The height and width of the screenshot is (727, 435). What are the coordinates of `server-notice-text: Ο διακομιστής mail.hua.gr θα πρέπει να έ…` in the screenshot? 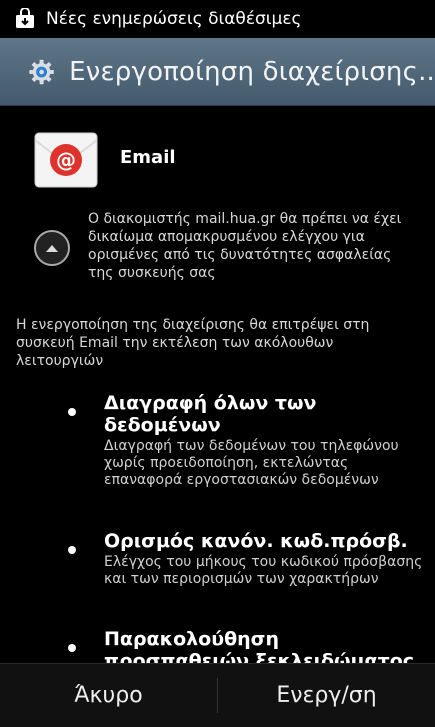 It's located at (245, 246).